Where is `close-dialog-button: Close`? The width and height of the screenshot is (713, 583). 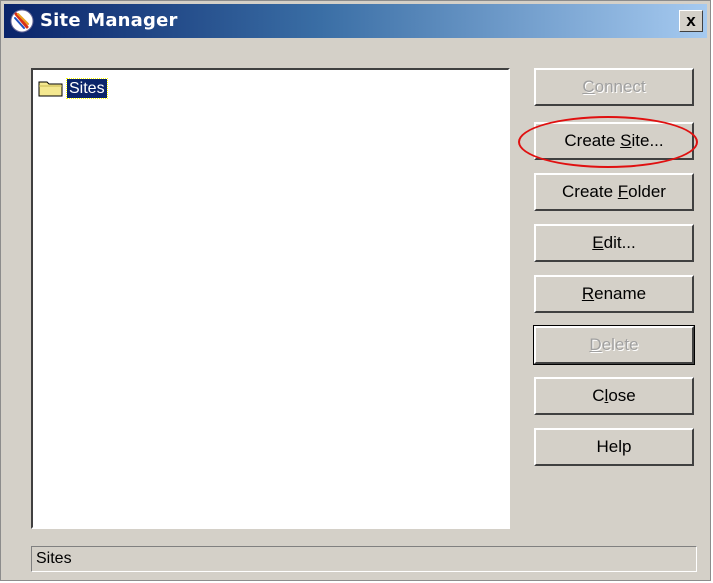
close-dialog-button: Close is located at coordinates (614, 396).